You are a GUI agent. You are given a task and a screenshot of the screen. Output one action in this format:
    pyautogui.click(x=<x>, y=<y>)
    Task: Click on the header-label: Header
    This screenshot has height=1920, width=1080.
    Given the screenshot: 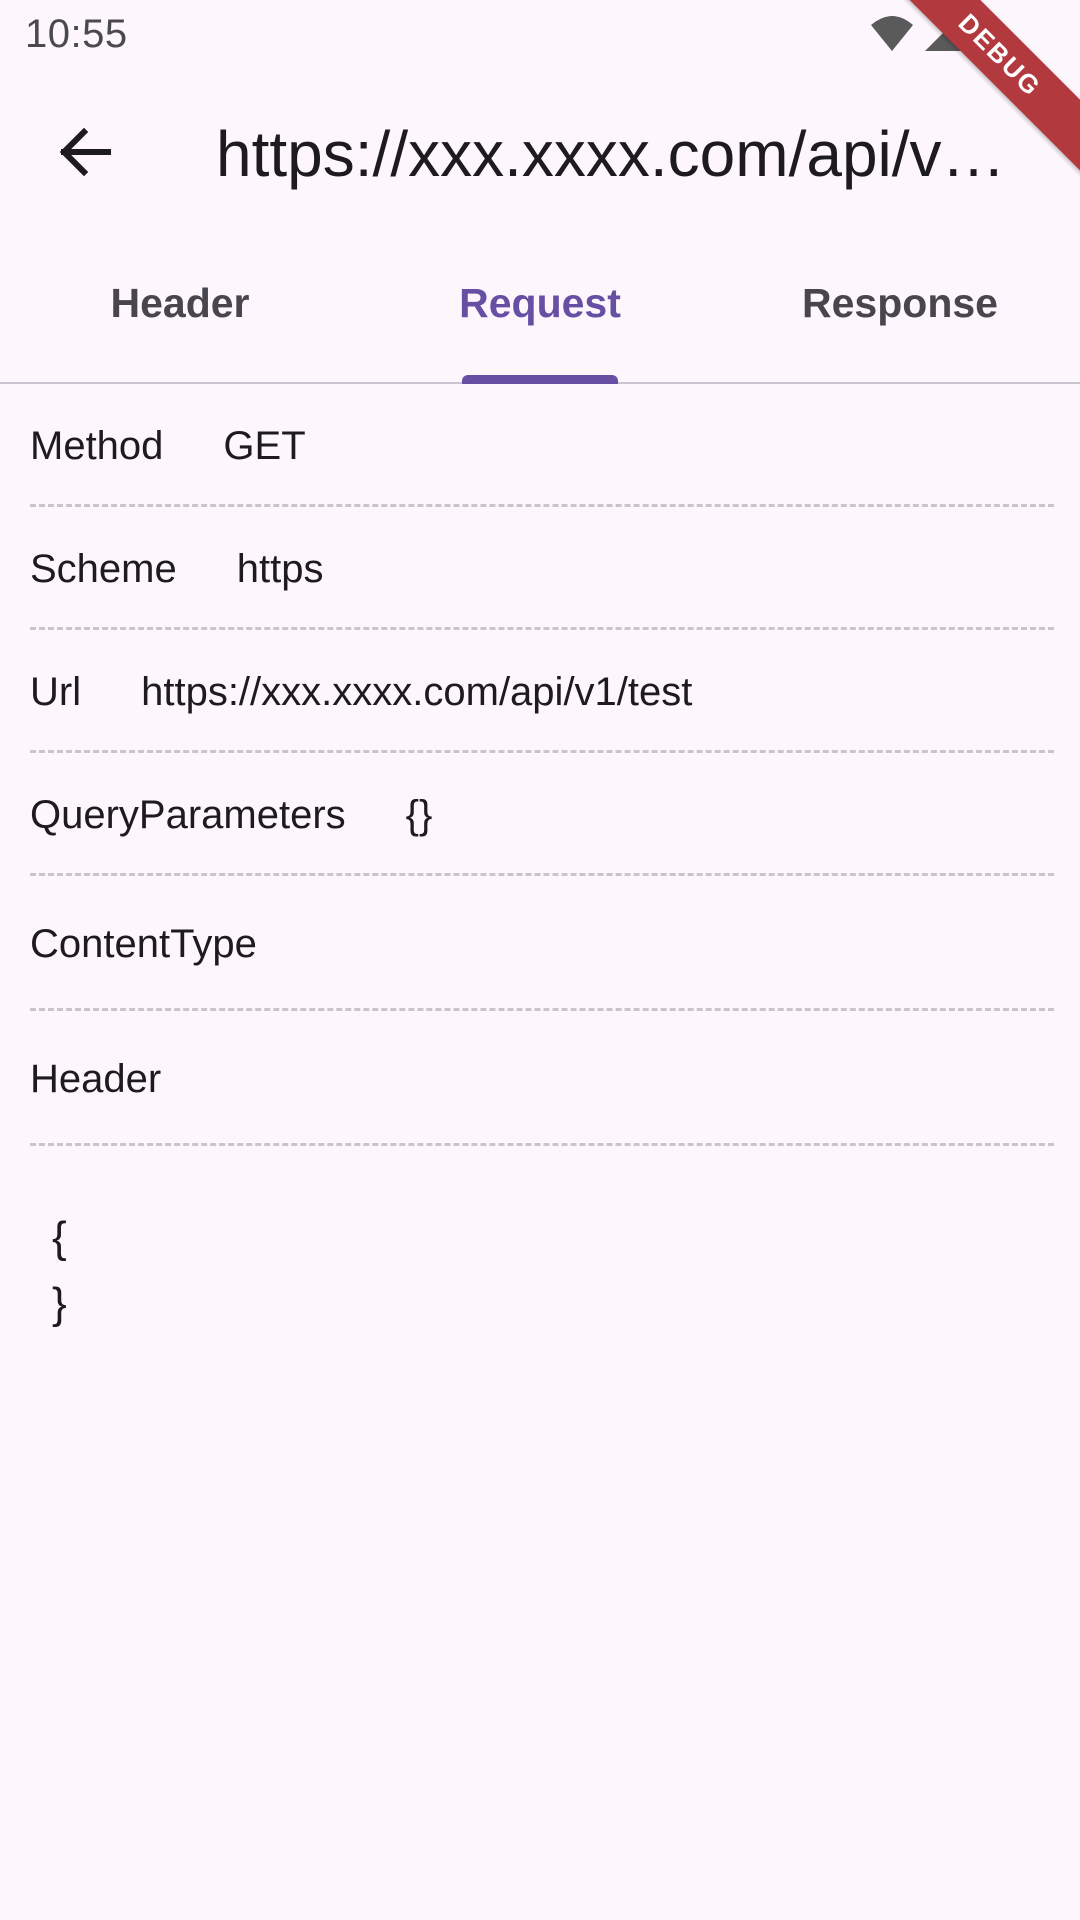 What is the action you would take?
    pyautogui.click(x=96, y=1078)
    